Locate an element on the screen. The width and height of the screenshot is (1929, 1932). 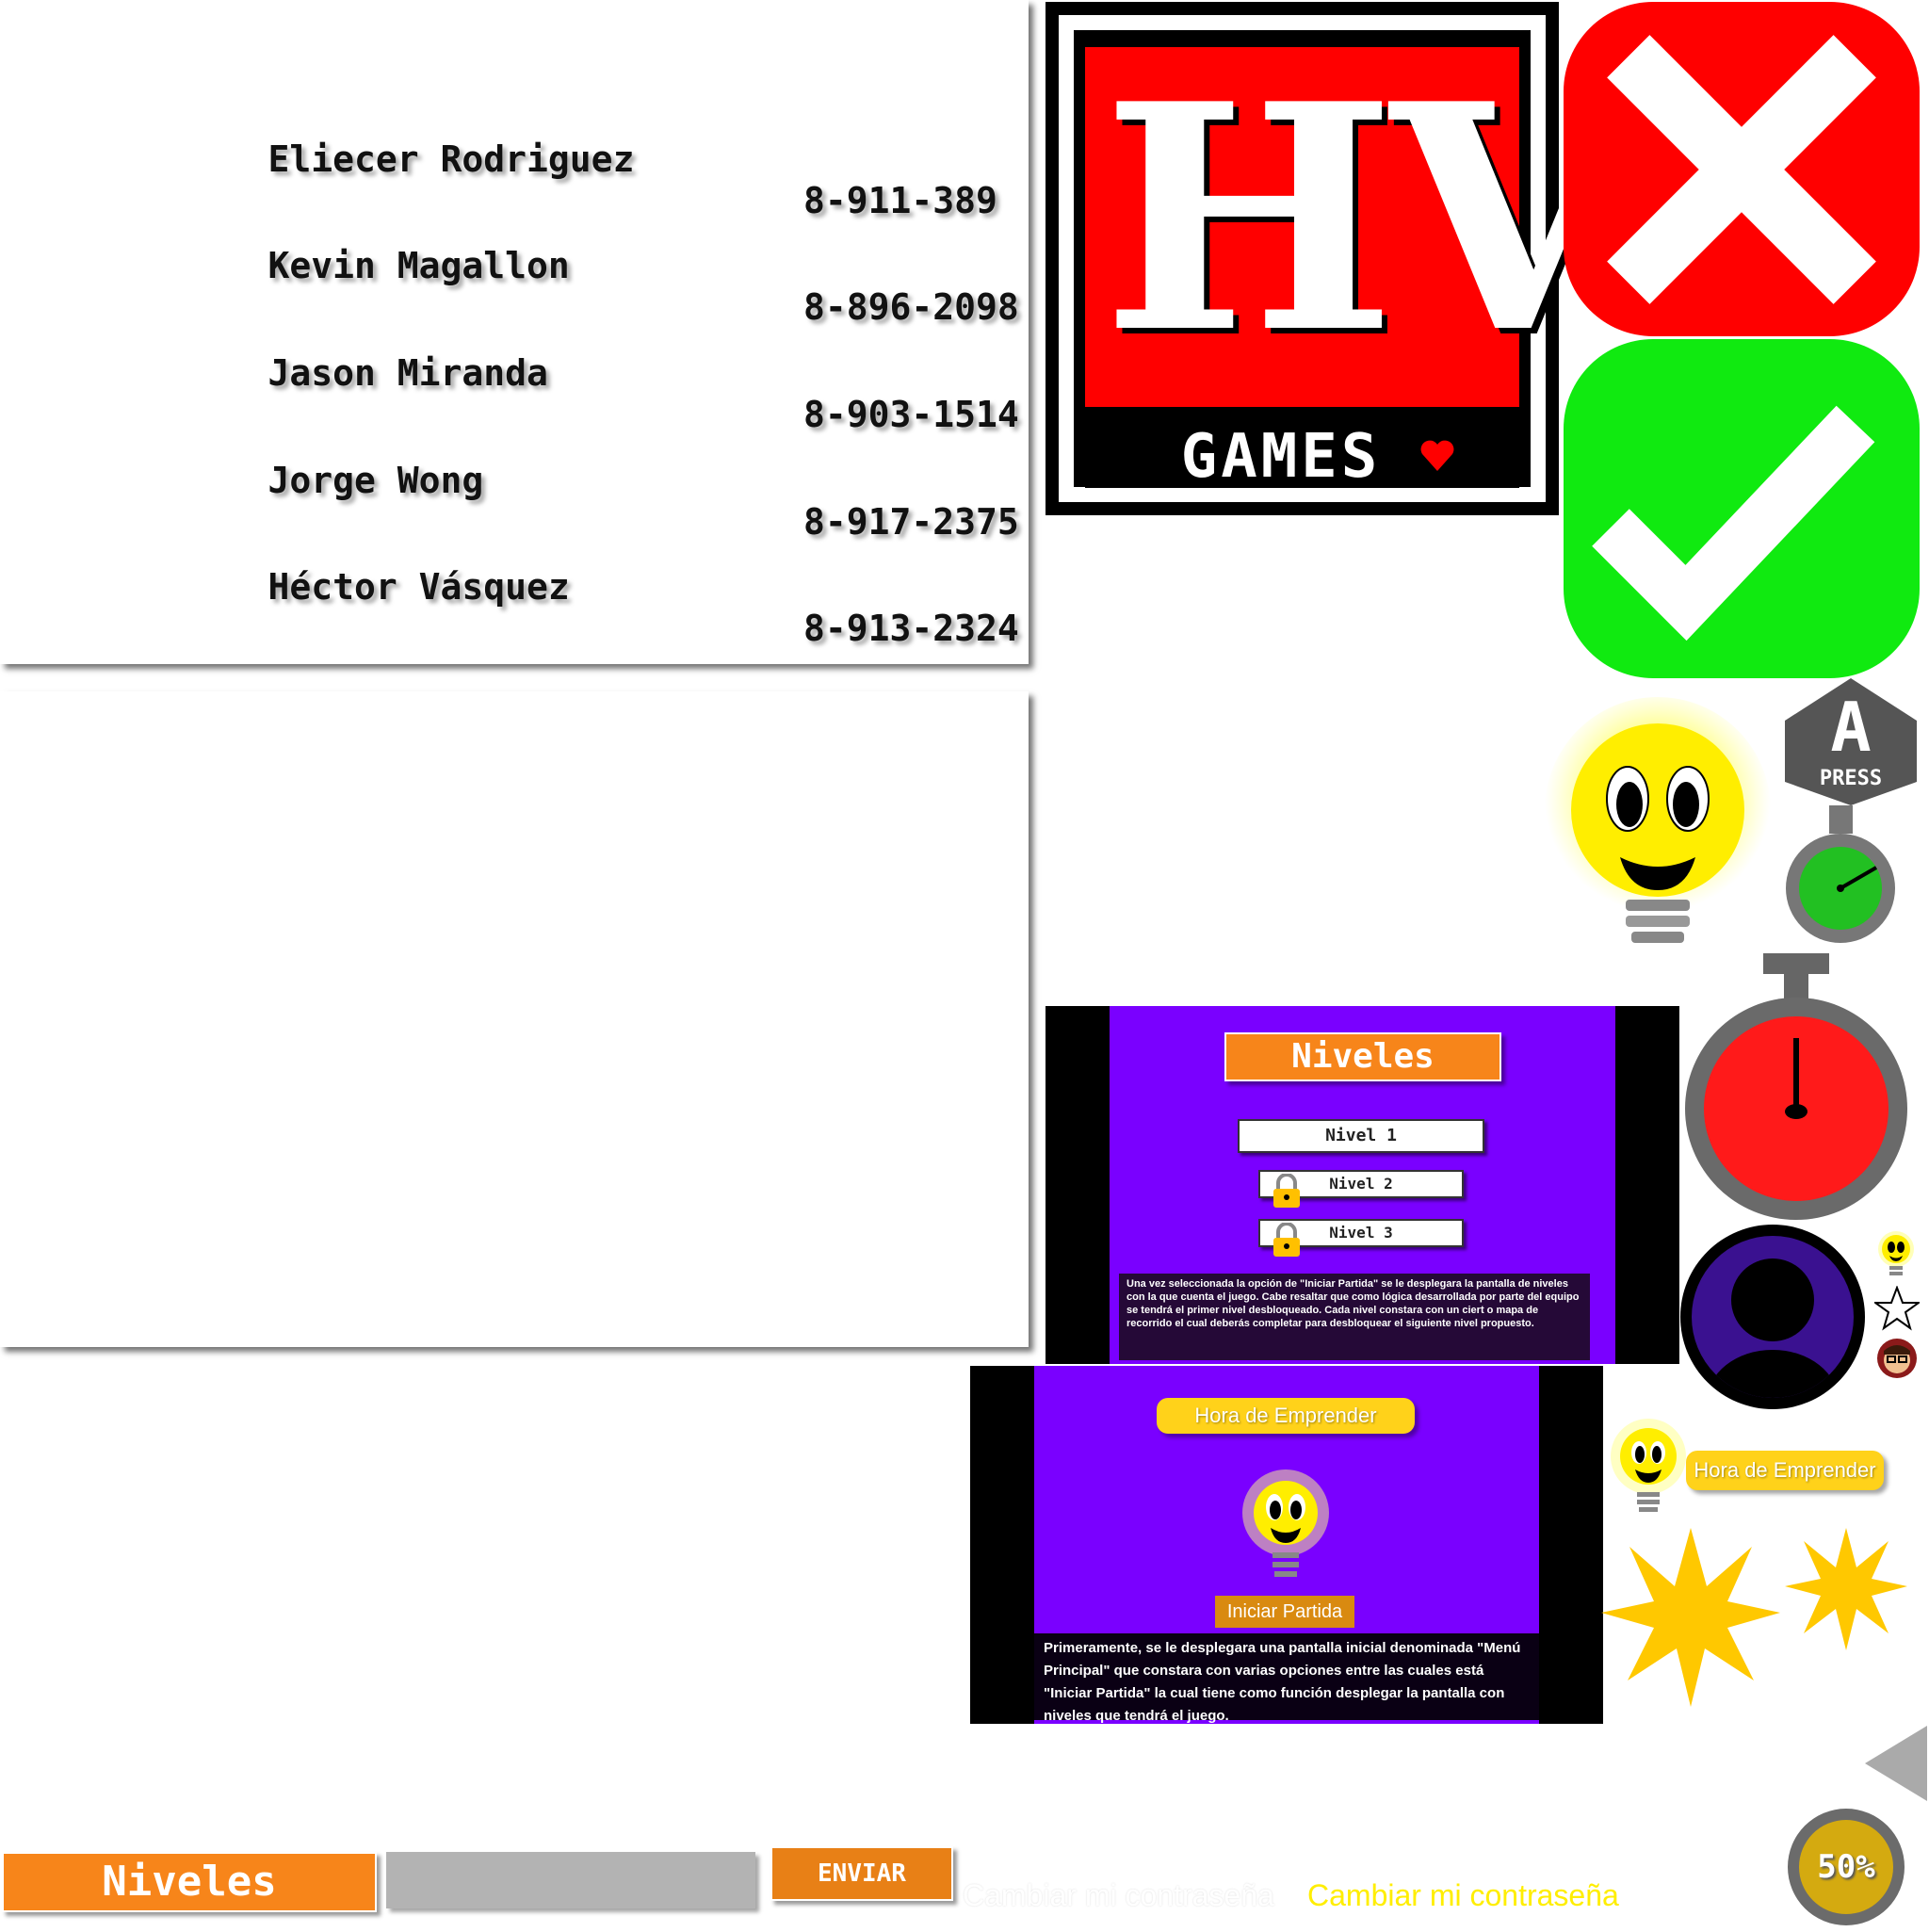
credit-name: Jason Miranda is located at coordinates (407, 373).